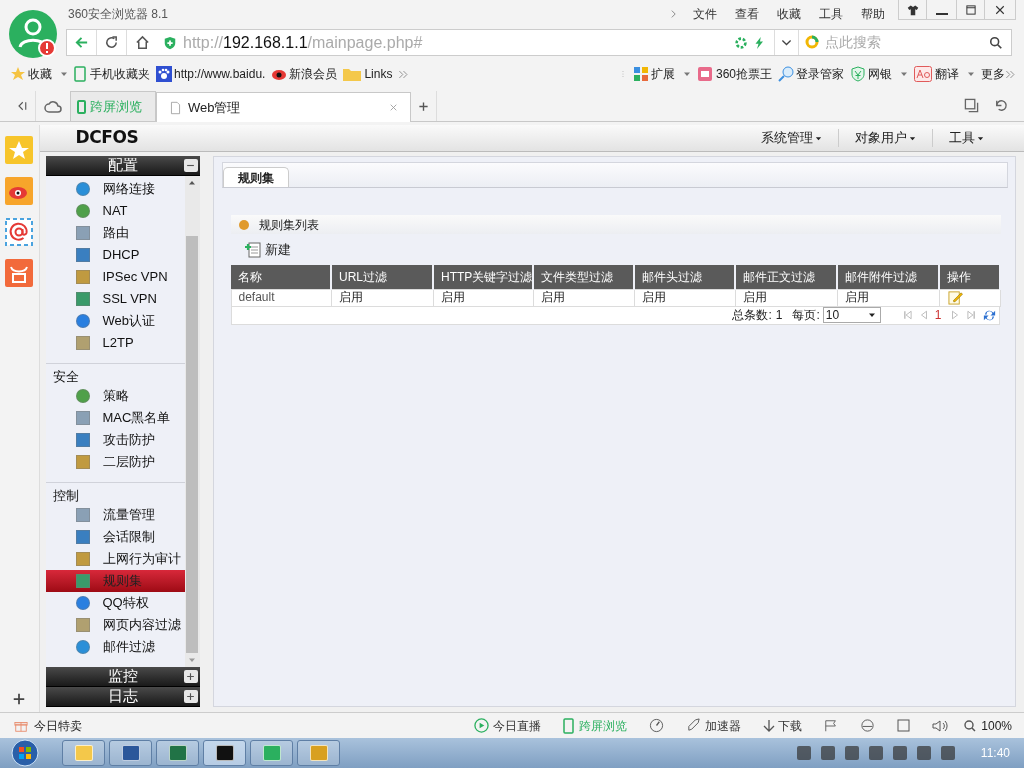 The image size is (1024, 768). I want to click on bookmark-link: 登录管家, so click(820, 74).